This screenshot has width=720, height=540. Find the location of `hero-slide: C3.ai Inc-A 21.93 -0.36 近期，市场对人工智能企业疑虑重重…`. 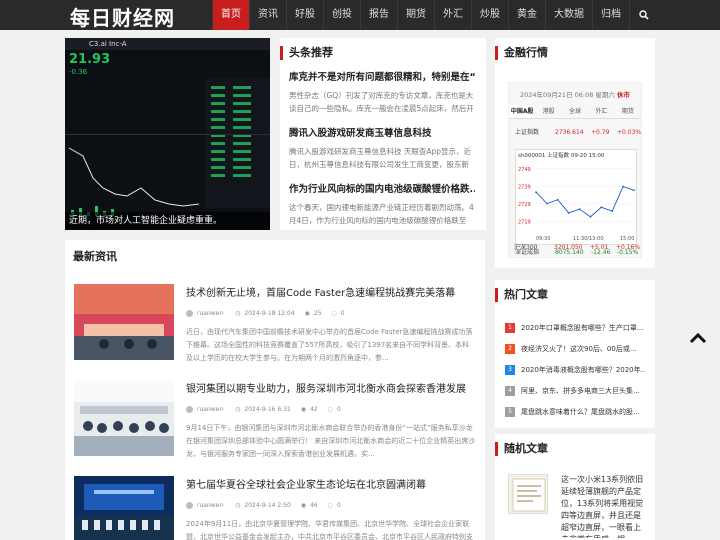

hero-slide: C3.ai Inc-A 21.93 -0.36 近期，市场对人工智能企业疑虑重重… is located at coordinates (167, 134).